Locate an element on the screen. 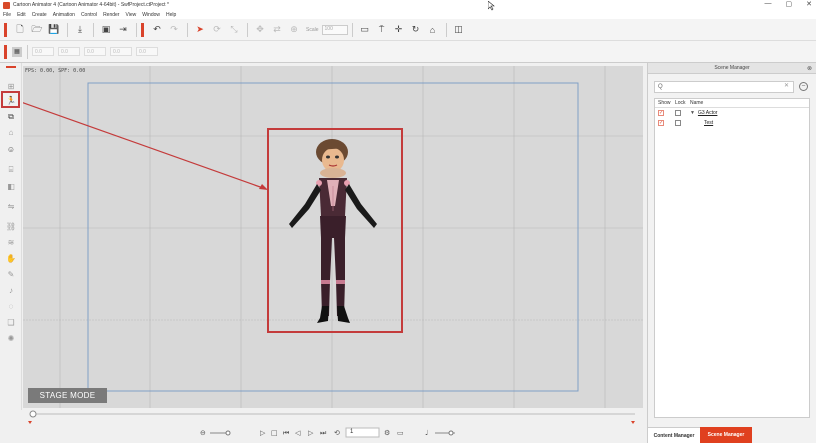  item-name: G3 Actor is located at coordinates (707, 113).